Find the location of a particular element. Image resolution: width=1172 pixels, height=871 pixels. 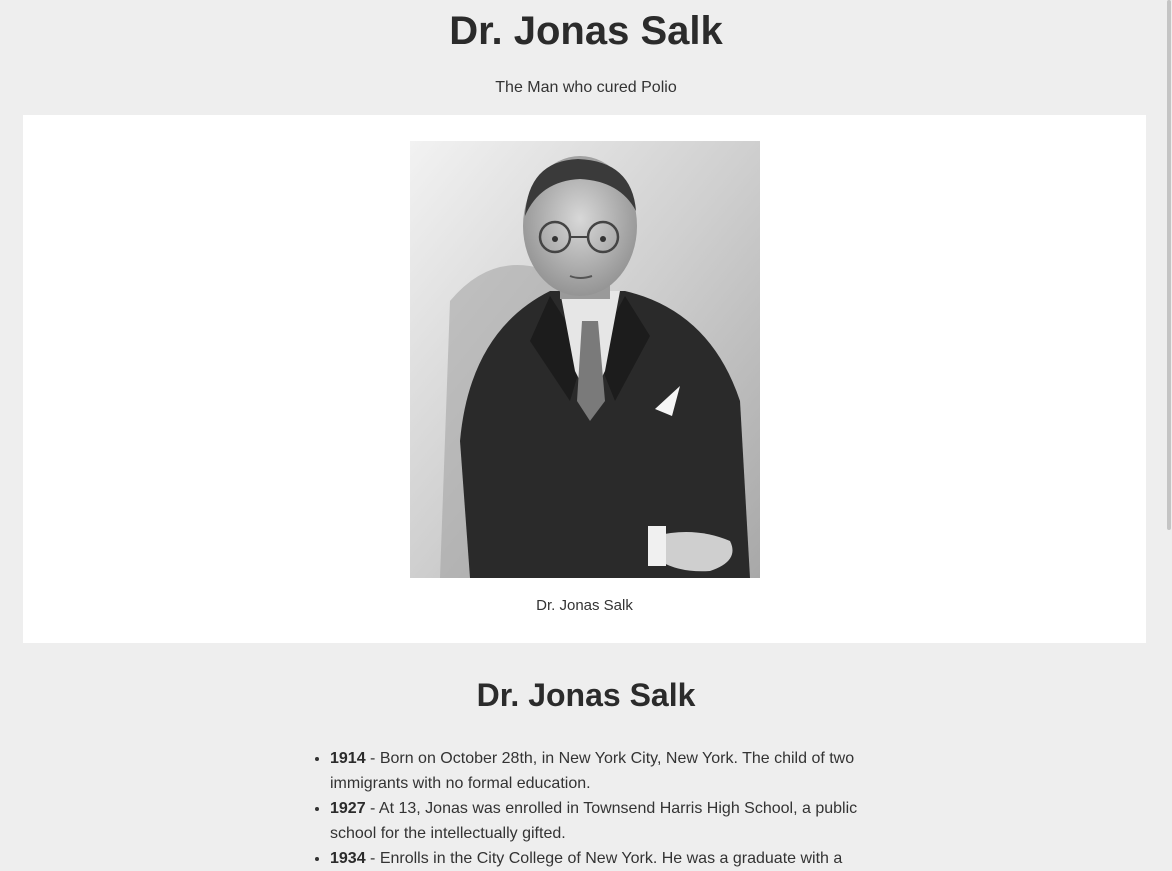

tribute-heading: Dr. Jonas Salk is located at coordinates (586, 695).